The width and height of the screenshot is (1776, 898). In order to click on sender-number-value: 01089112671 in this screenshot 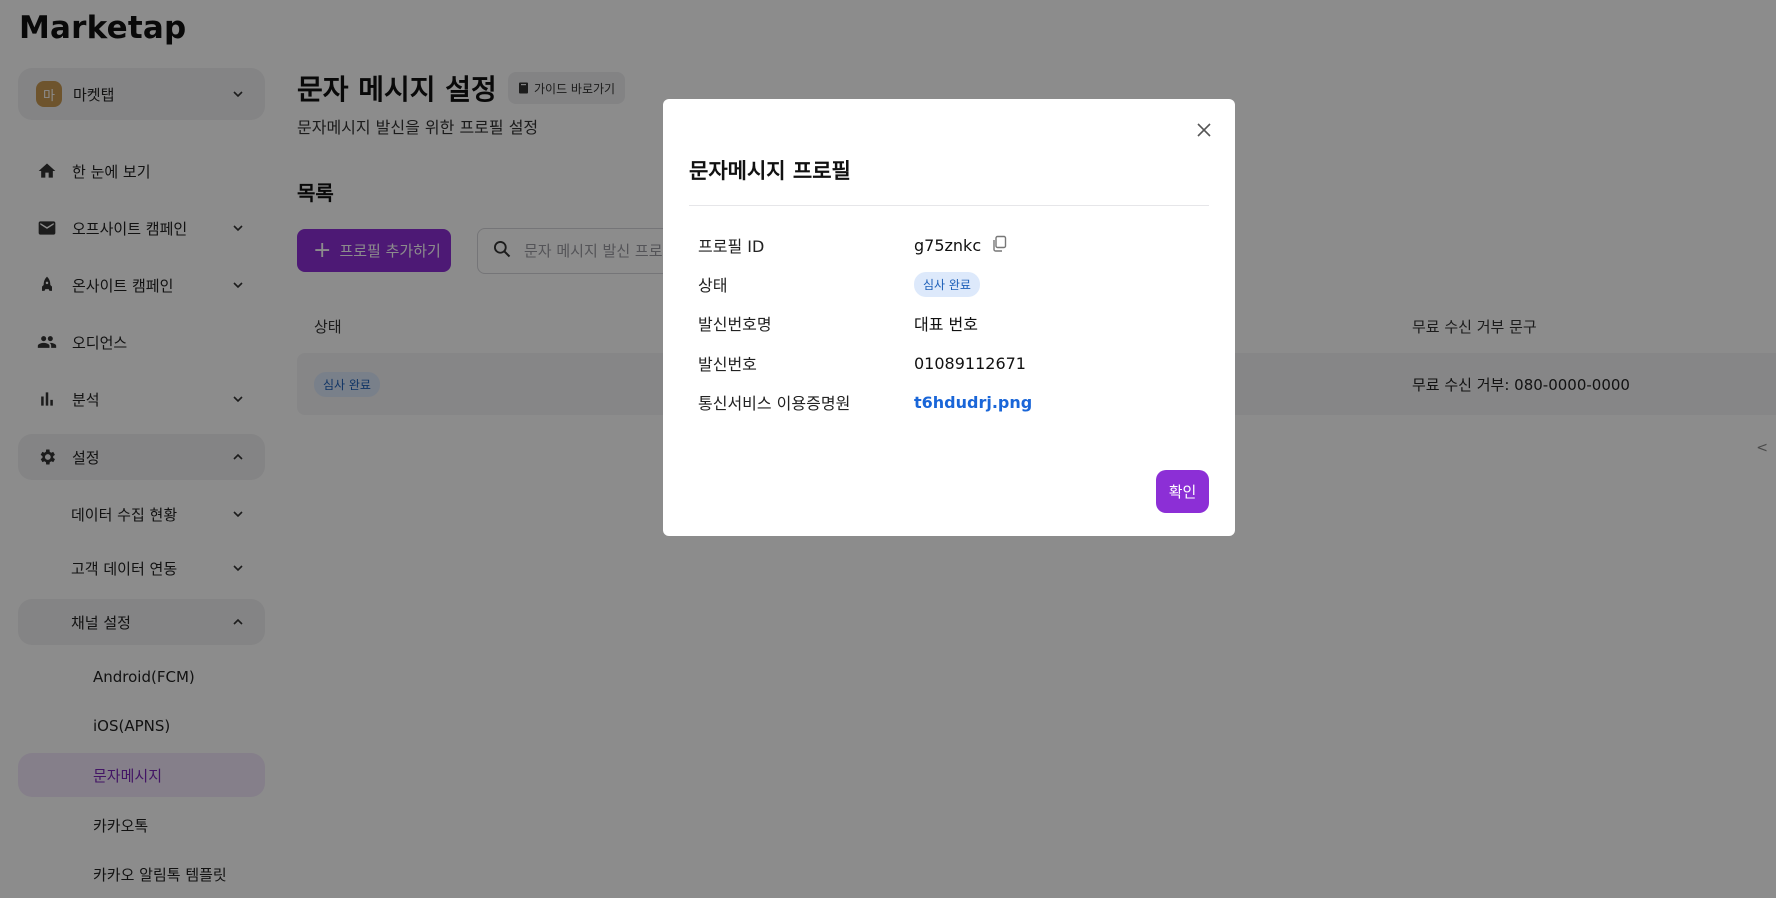, I will do `click(970, 363)`.